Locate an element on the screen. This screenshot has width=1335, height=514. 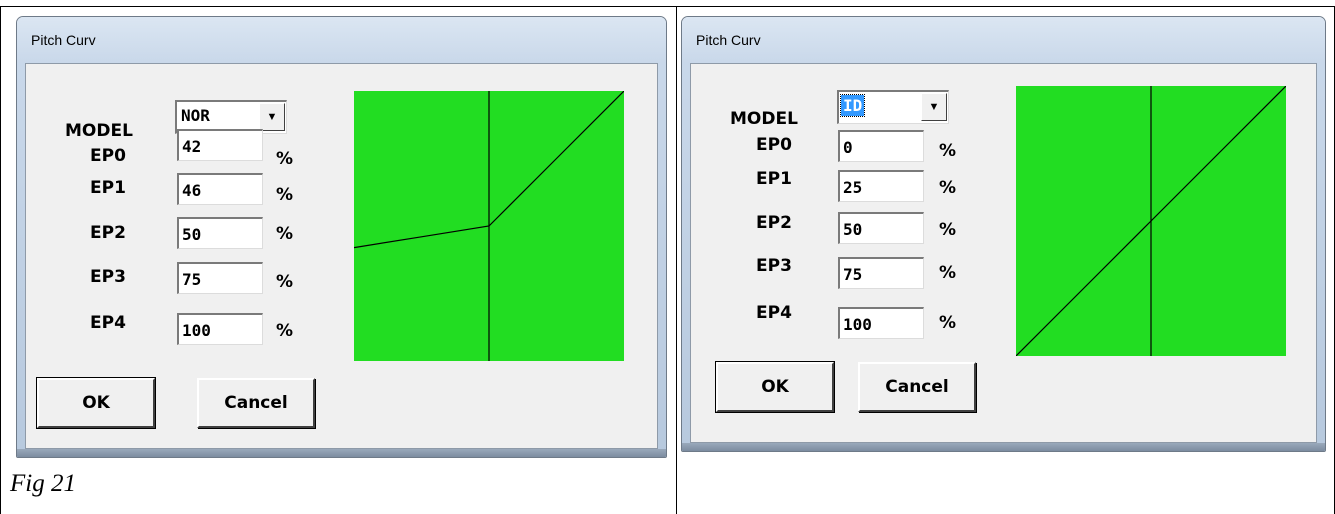
ep1-input: 46 is located at coordinates (220, 189).